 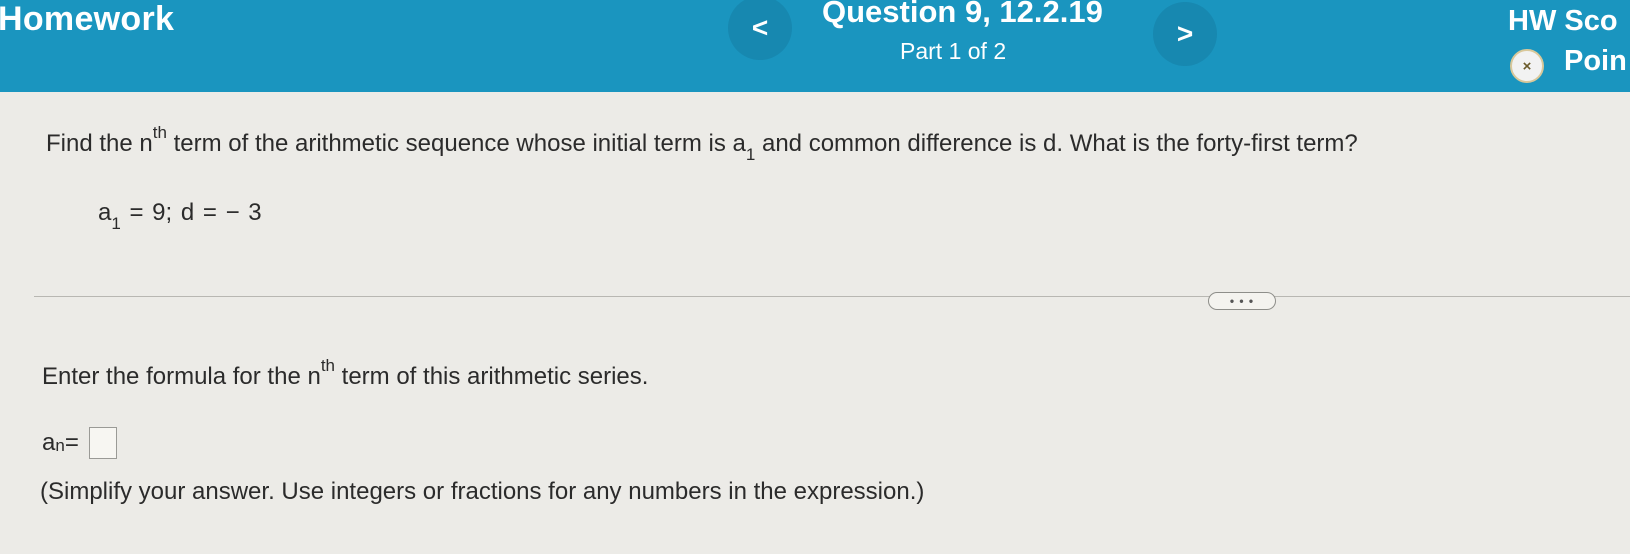 I want to click on chevron-left-icon: <, so click(x=760, y=27).